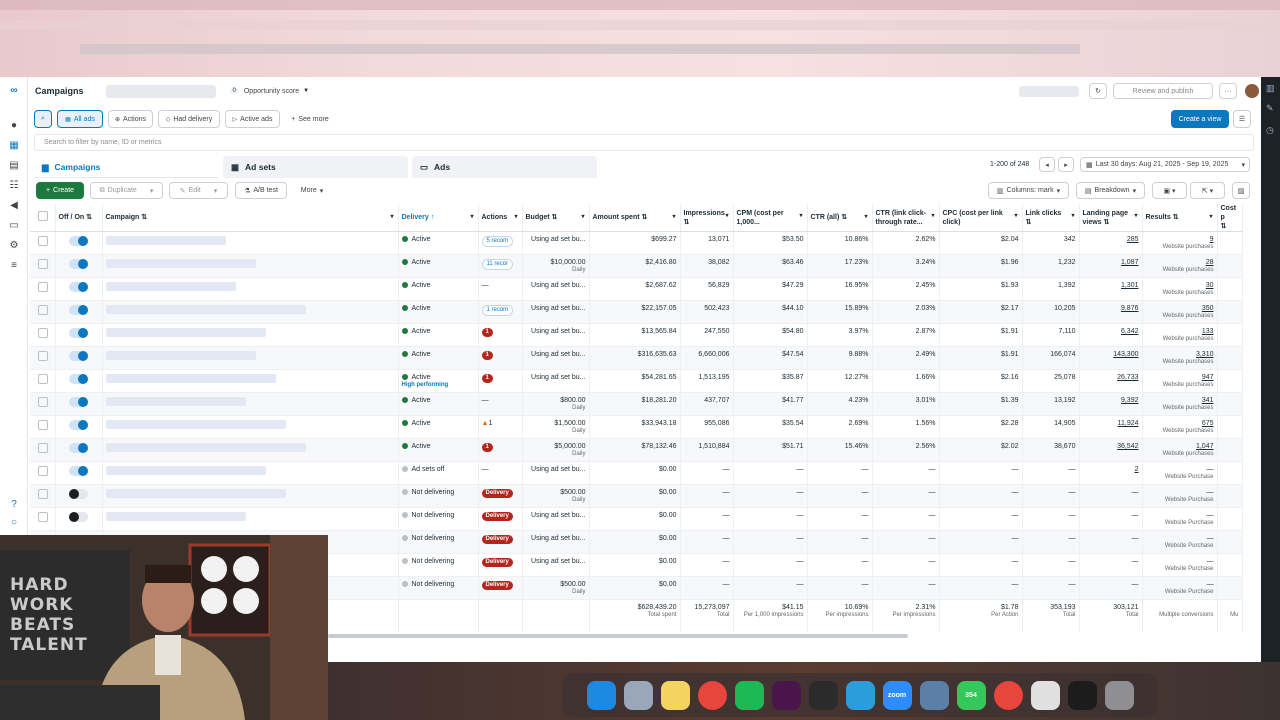  I want to click on notifications-icon: ●, so click(14, 126).